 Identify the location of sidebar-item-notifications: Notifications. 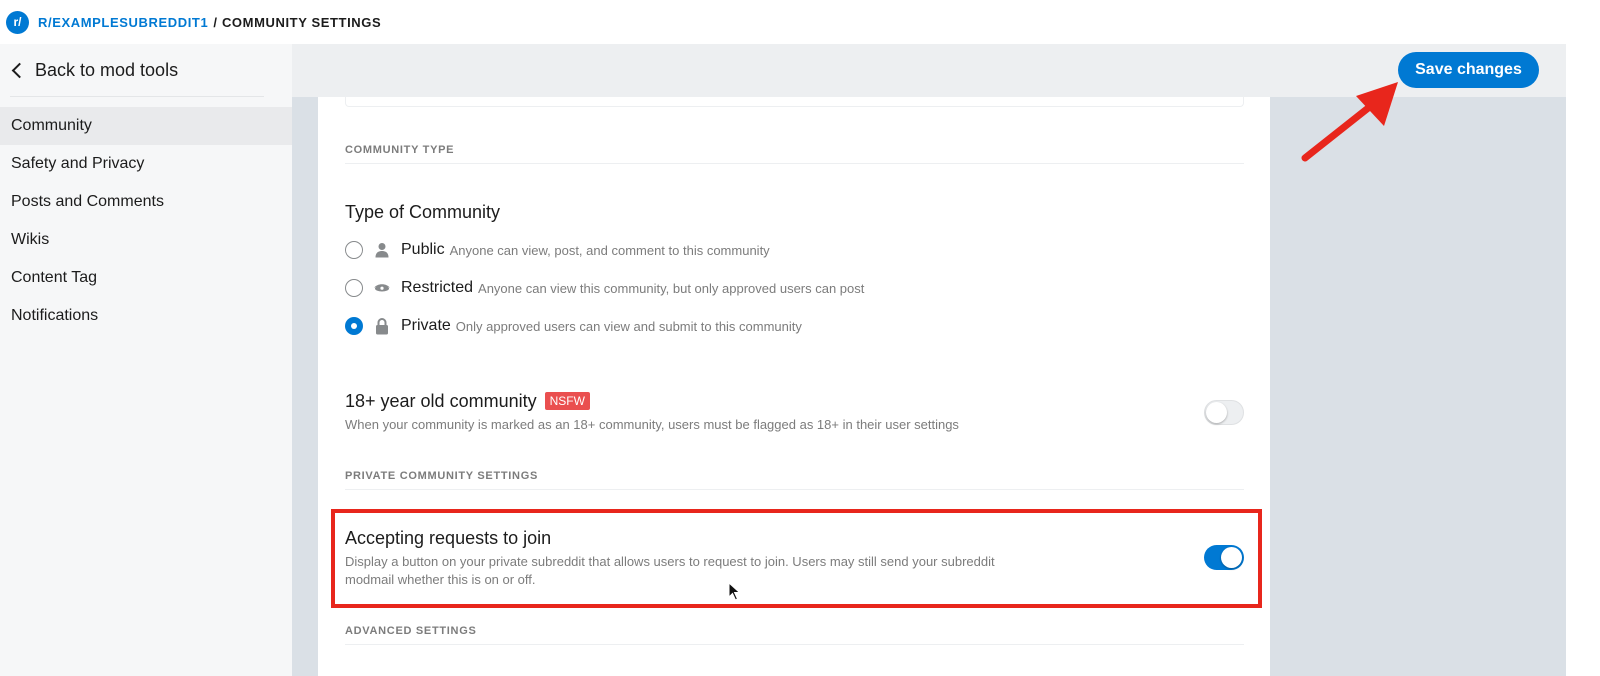
(146, 316).